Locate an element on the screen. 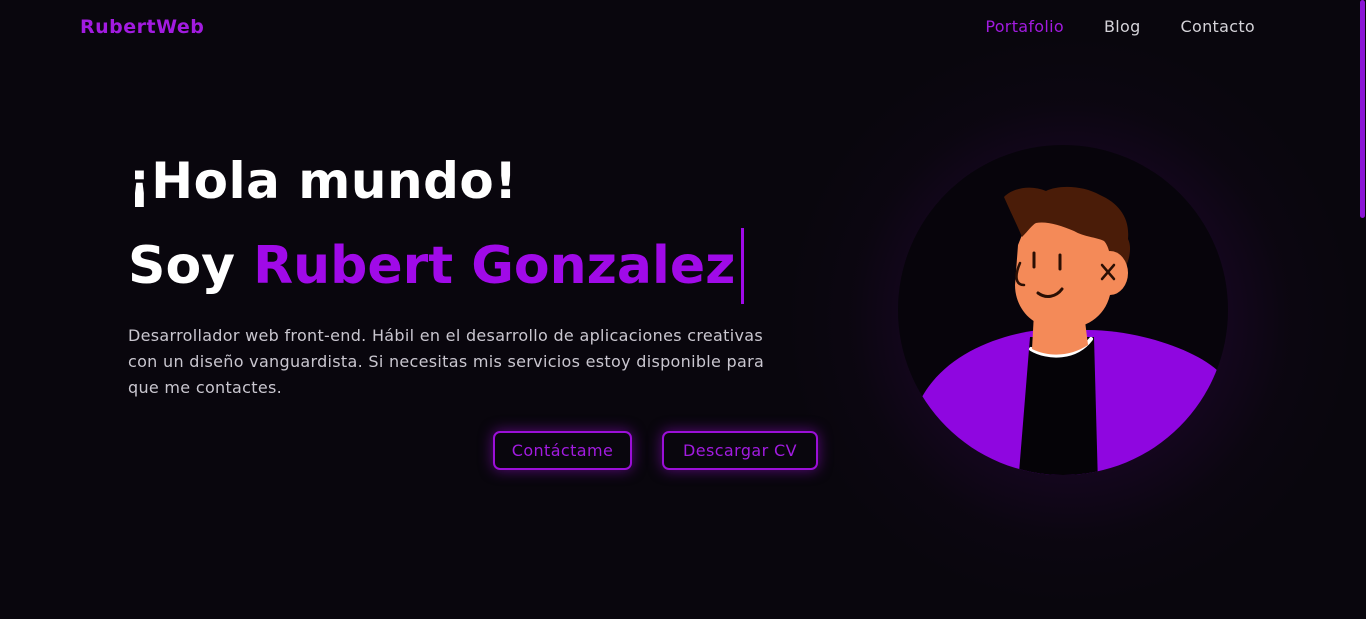 The width and height of the screenshot is (1366, 619). main-nav: Portafolio Blog Contacto is located at coordinates (1120, 26).